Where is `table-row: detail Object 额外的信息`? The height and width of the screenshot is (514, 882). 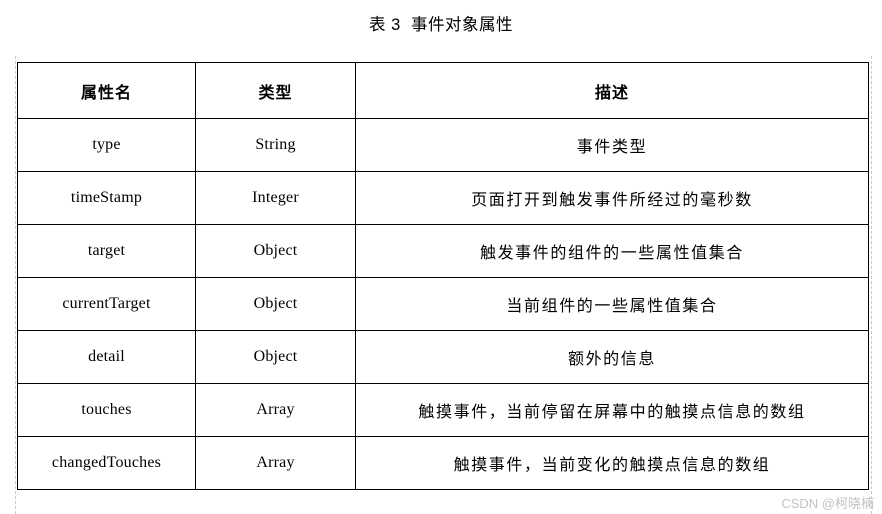 table-row: detail Object 额外的信息 is located at coordinates (443, 357).